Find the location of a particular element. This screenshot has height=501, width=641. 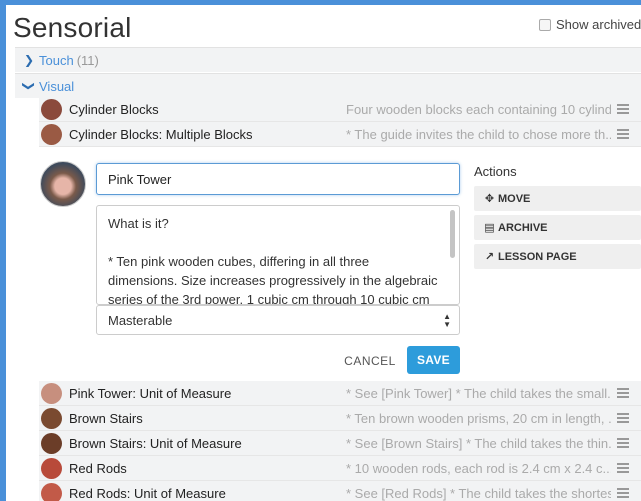

lesson-name: Red Rods: Unit of Measure is located at coordinates (147, 493).